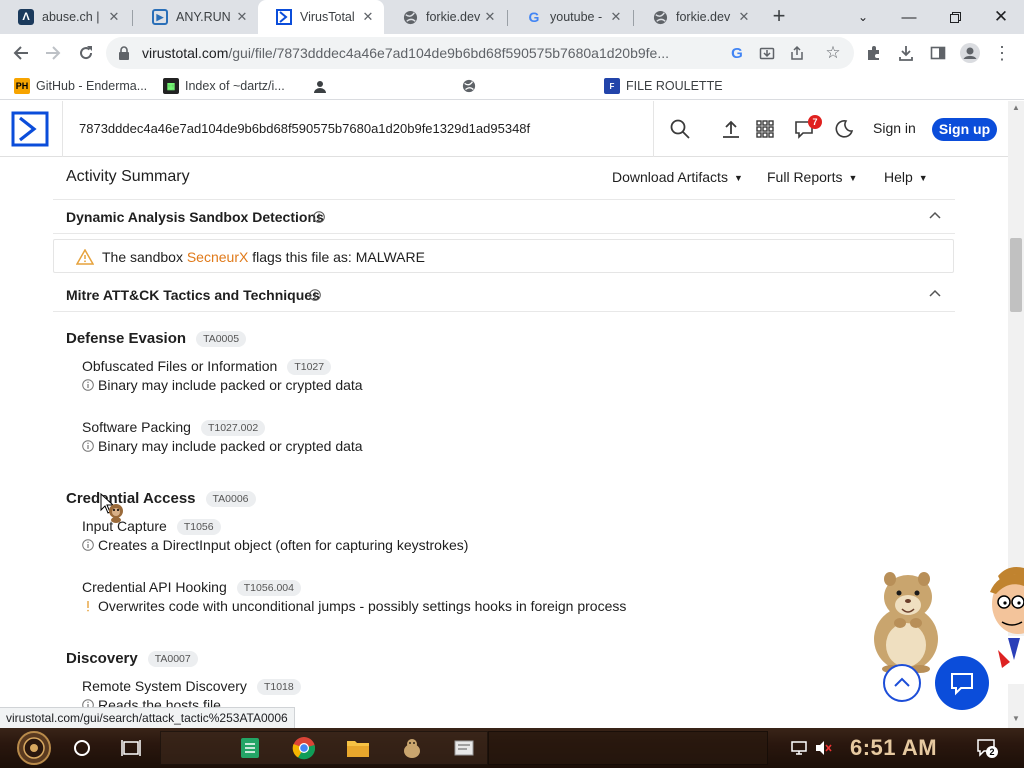 This screenshot has width=1024, height=768. What do you see at coordinates (697, 17) in the screenshot?
I see `tab-forkie-2: forkie.dev ✕` at bounding box center [697, 17].